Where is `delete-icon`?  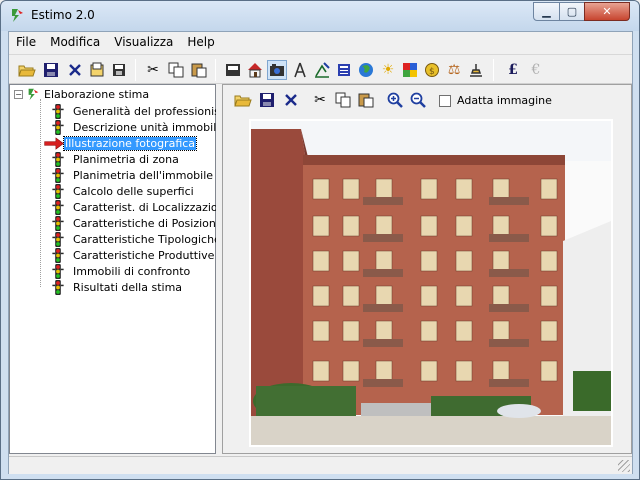
delete-icon is located at coordinates (291, 100).